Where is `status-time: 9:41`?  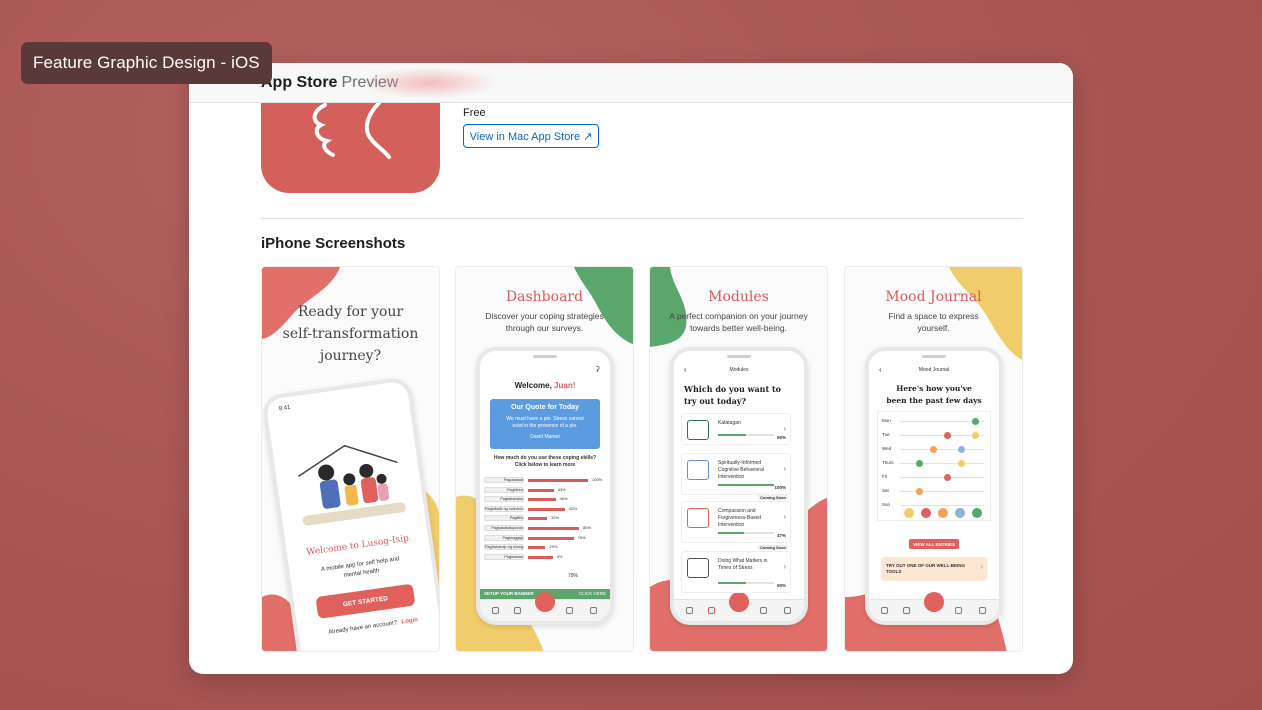 status-time: 9:41 is located at coordinates (284, 408).